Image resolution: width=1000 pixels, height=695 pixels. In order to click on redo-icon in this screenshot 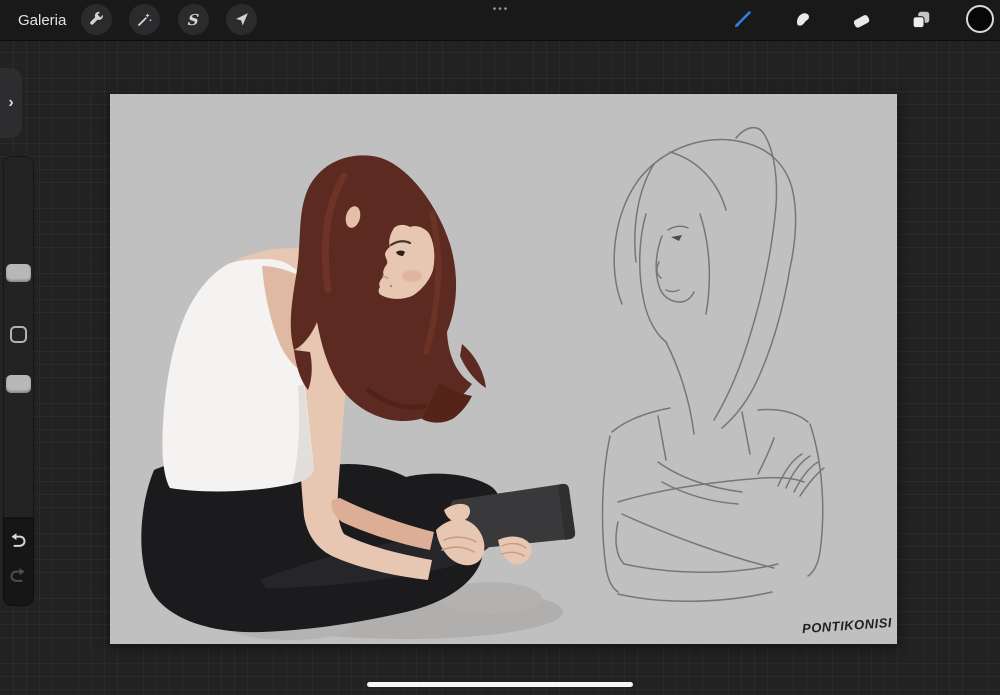, I will do `click(18, 576)`.